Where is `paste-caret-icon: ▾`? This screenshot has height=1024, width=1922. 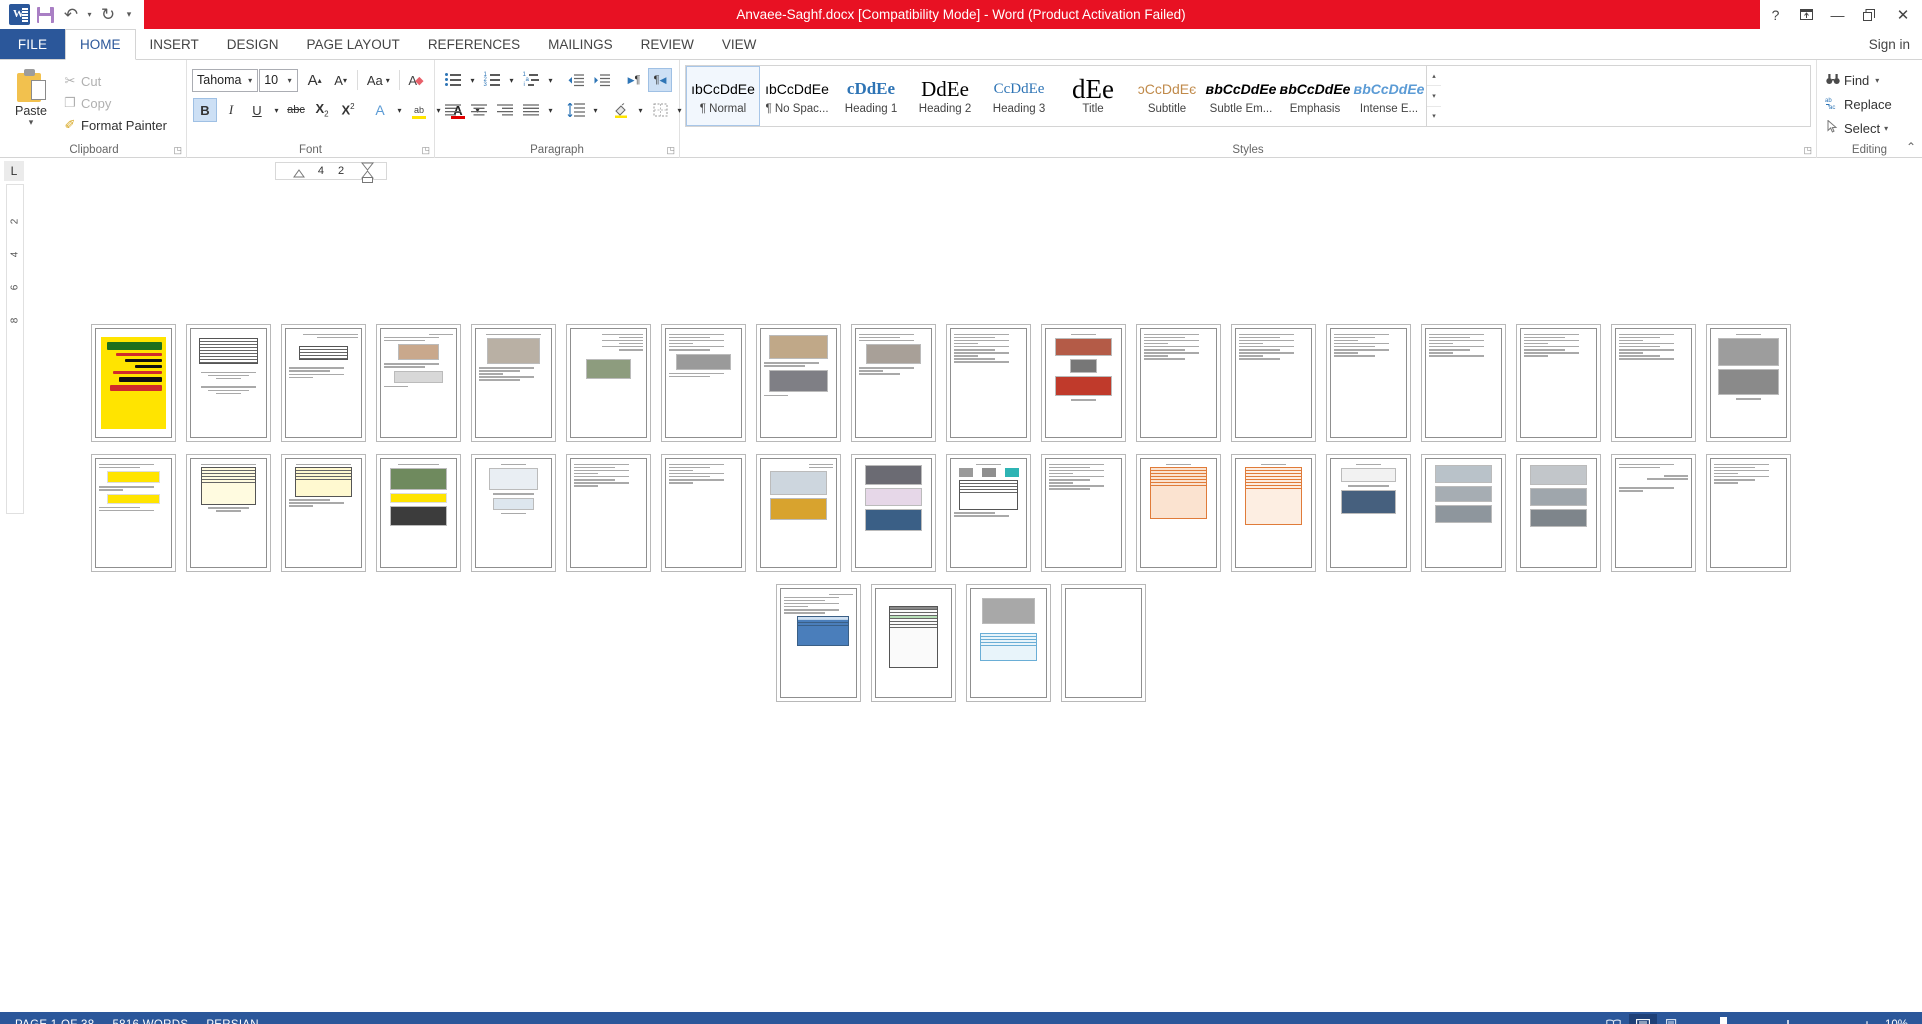
paste-caret-icon: ▾ is located at coordinates (31, 122).